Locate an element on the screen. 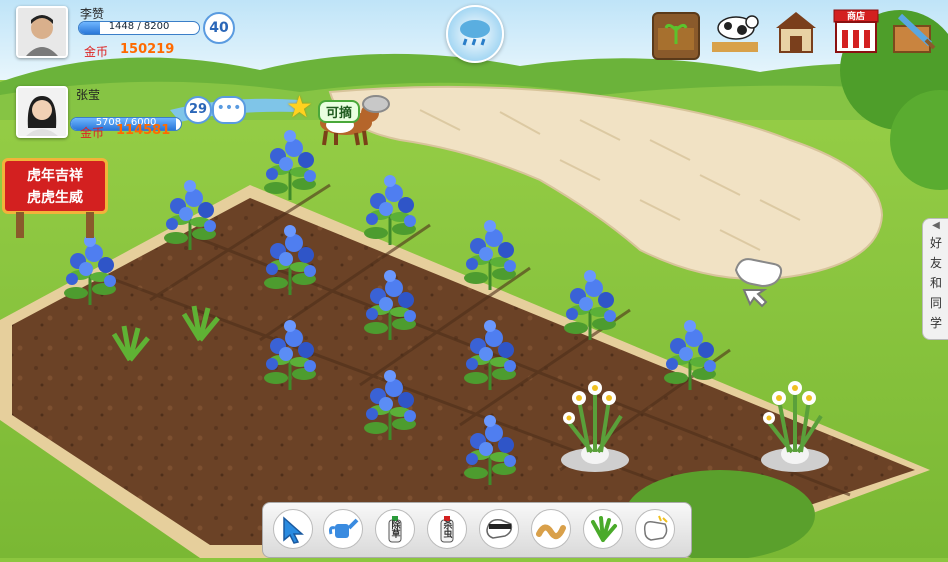 This screenshot has width=948, height=562. water-tool is located at coordinates (343, 529).